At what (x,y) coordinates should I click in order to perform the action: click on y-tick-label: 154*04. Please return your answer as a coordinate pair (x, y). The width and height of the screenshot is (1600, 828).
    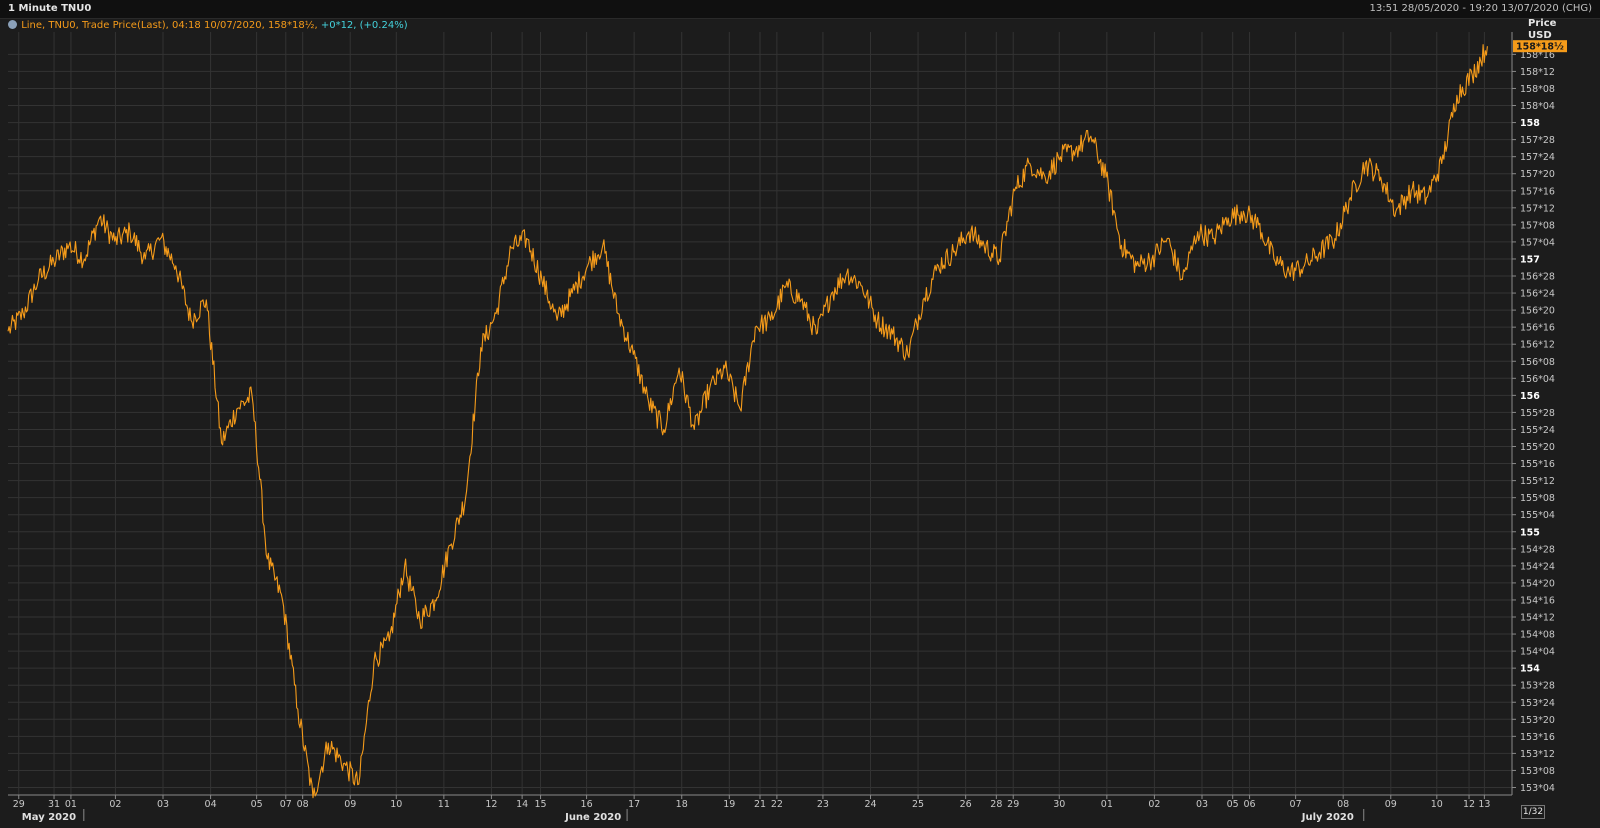
    Looking at the image, I should click on (1537, 652).